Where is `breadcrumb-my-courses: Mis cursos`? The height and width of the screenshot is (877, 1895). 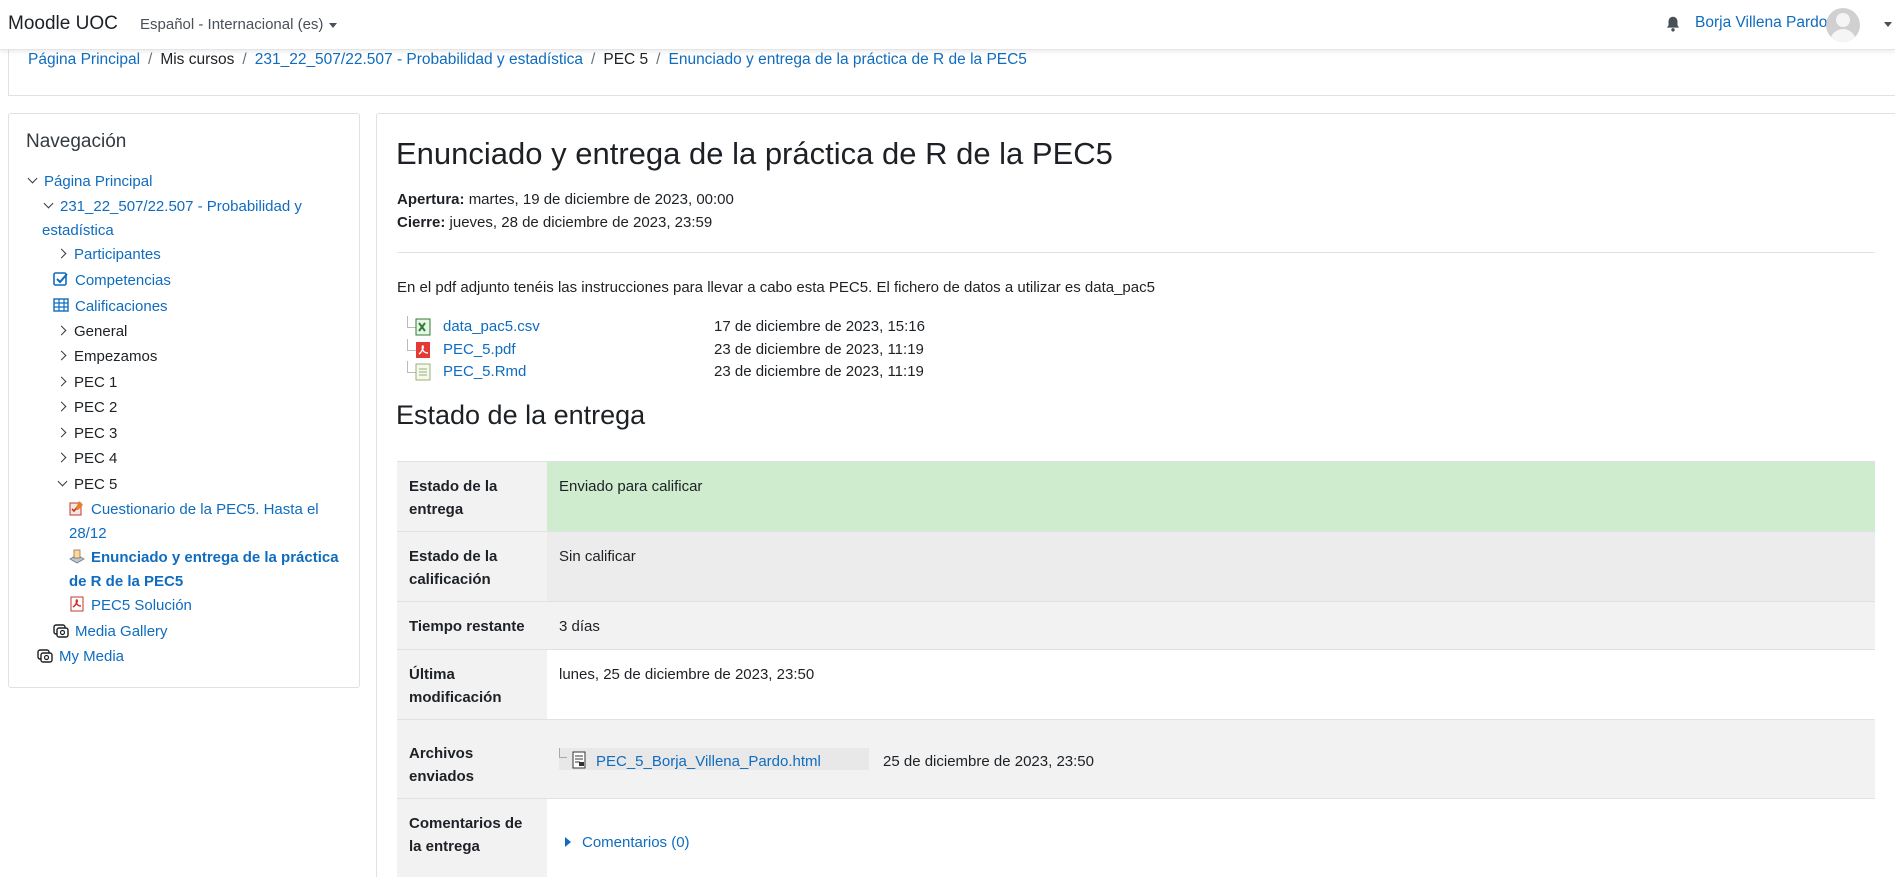
breadcrumb-my-courses: Mis cursos is located at coordinates (197, 59).